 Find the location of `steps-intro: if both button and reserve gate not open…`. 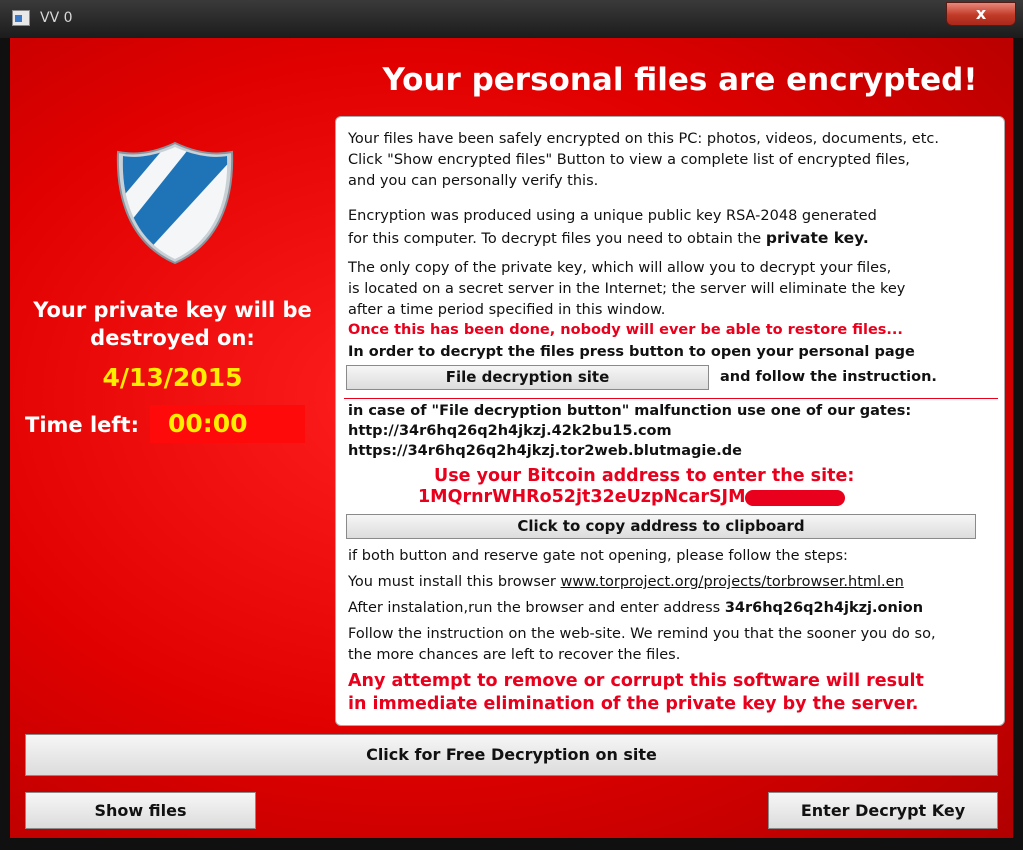

steps-intro: if both button and reserve gate not open… is located at coordinates (598, 556).